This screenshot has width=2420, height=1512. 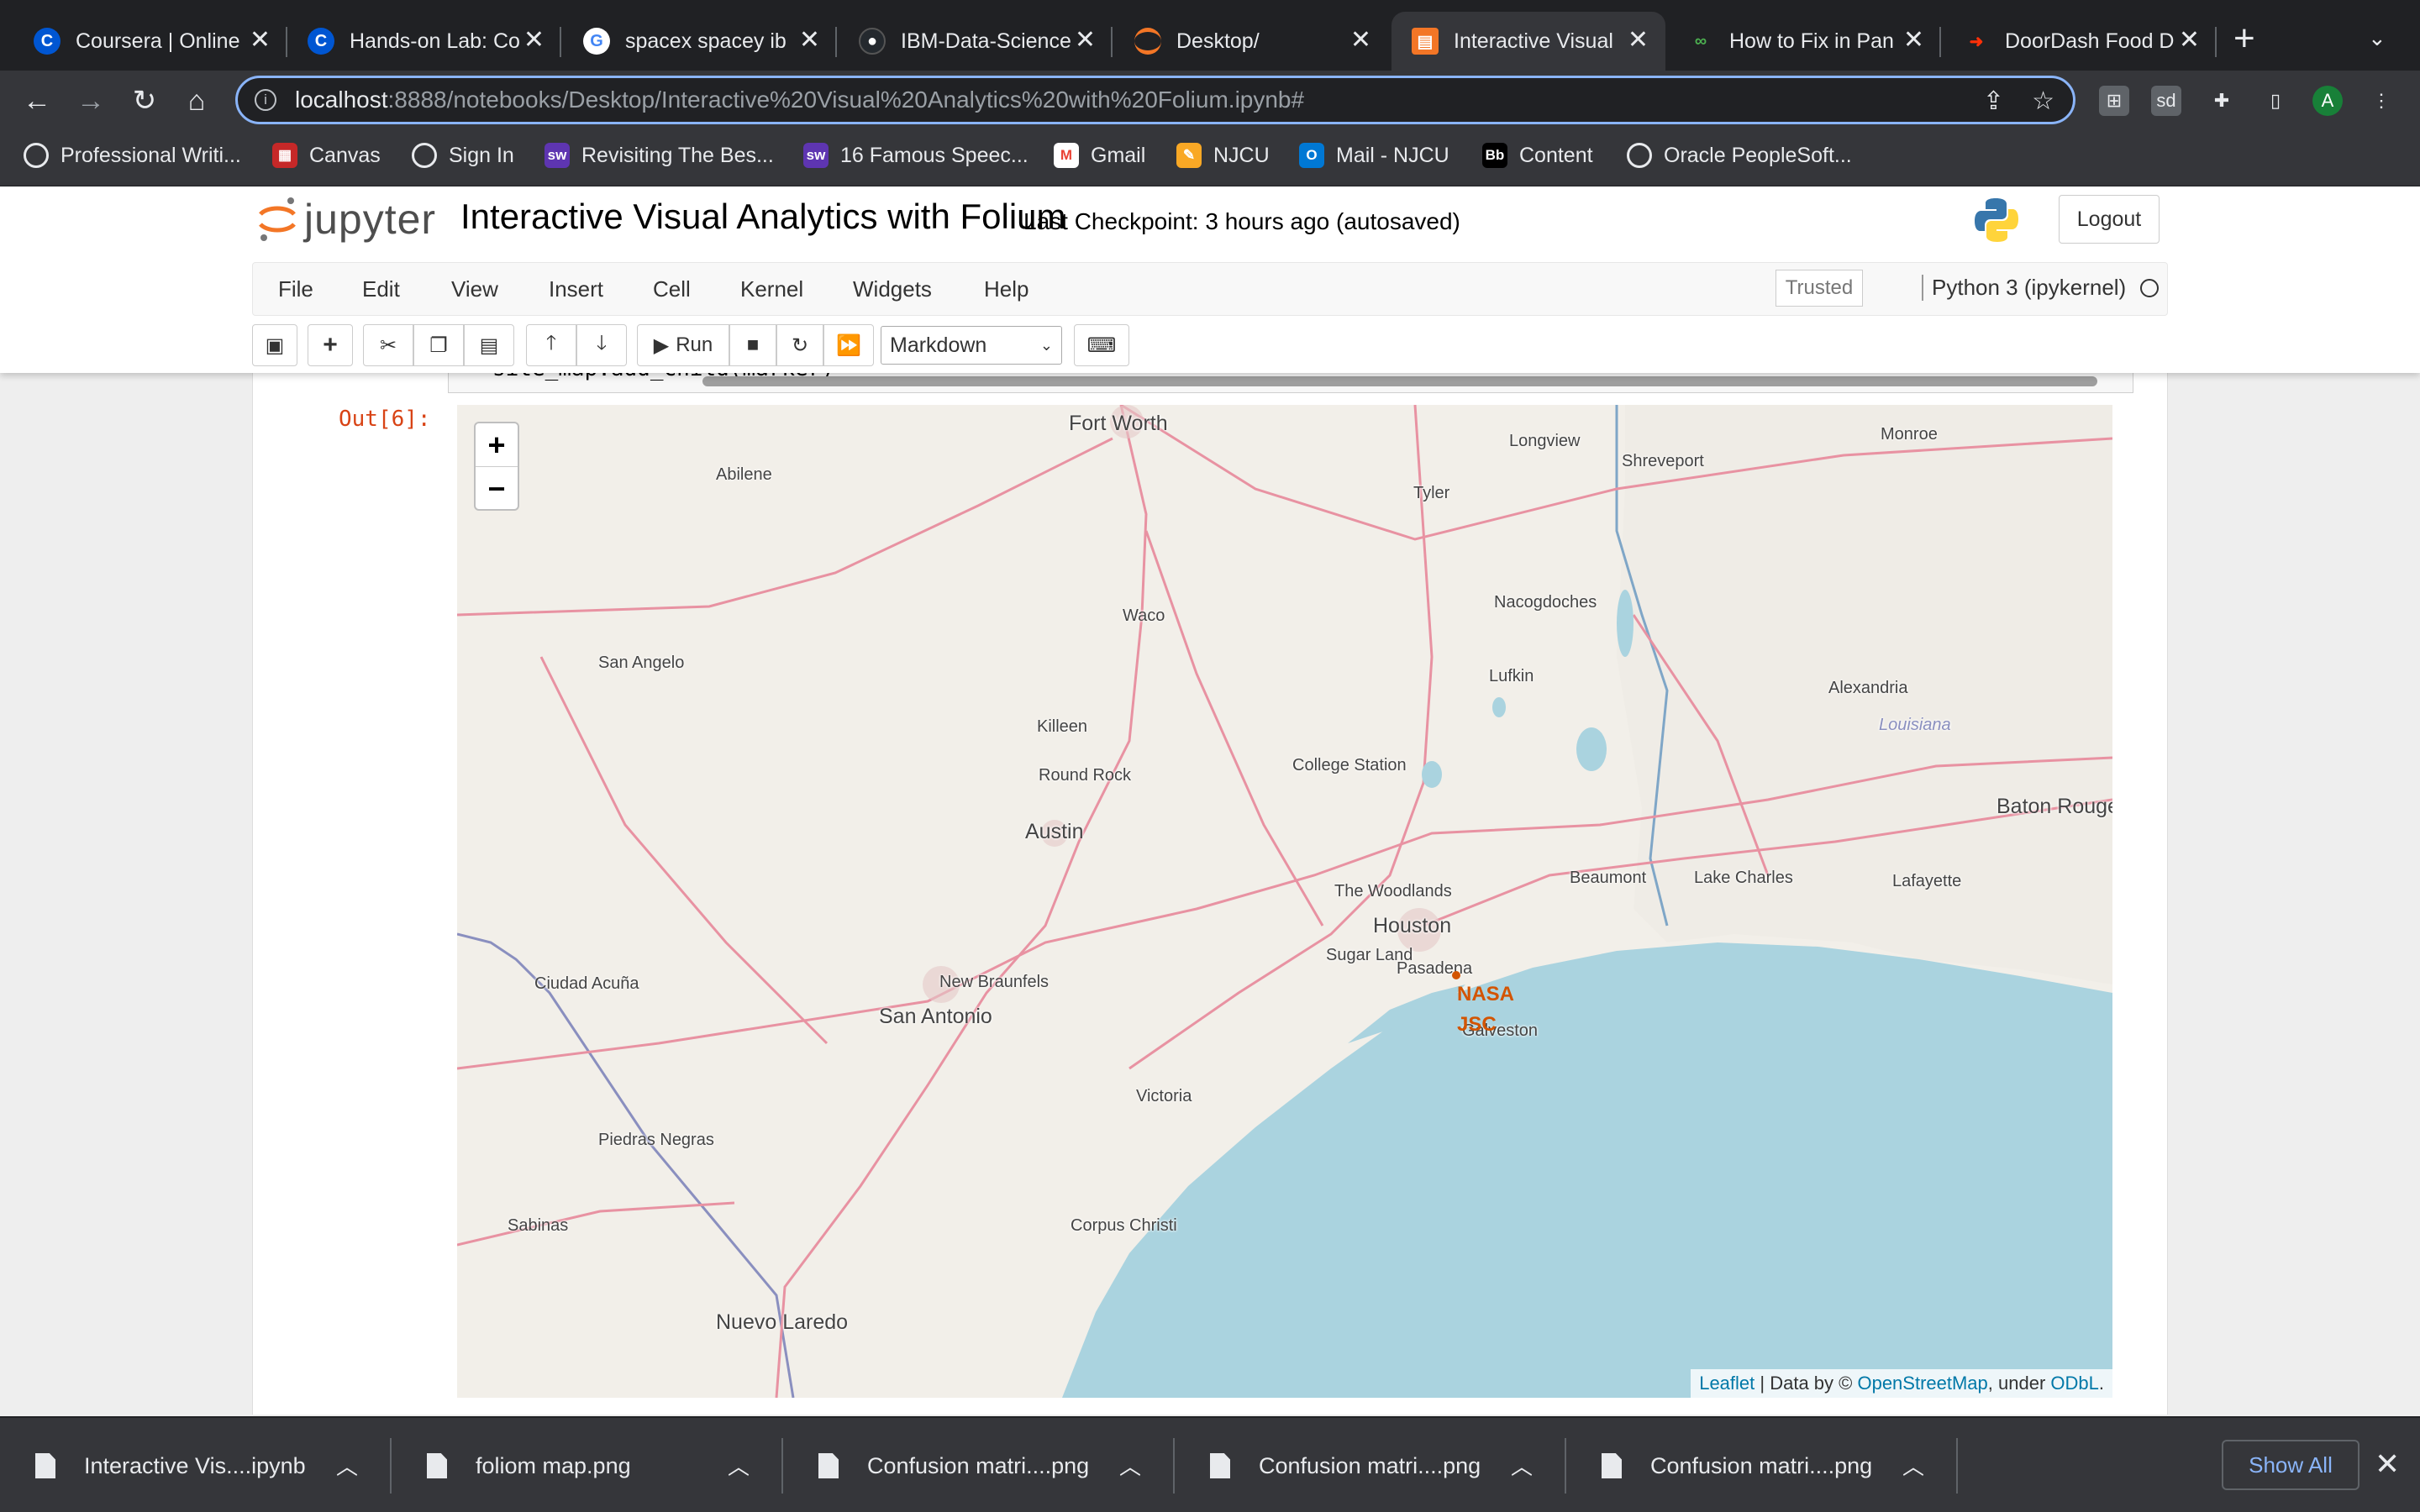 What do you see at coordinates (196, 1465) in the screenshot?
I see `download-item: Interactive Vis....ipynb ︿` at bounding box center [196, 1465].